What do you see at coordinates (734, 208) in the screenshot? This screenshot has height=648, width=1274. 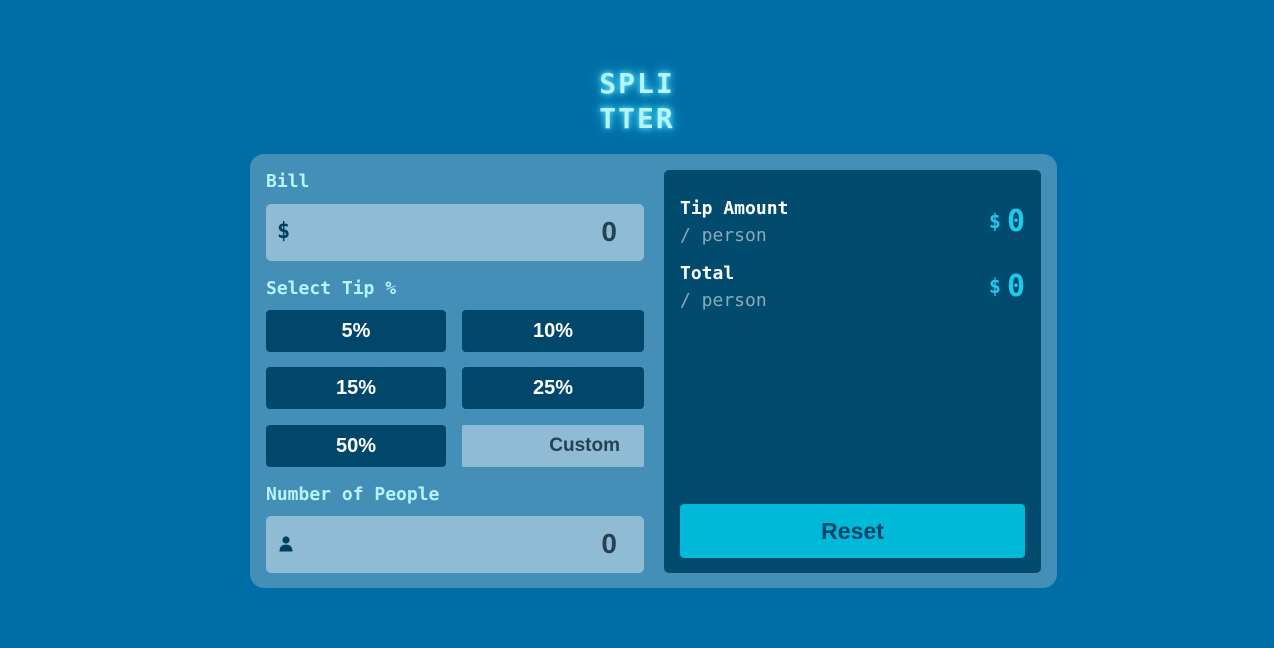 I see `tip-amount-title: Tip Amount` at bounding box center [734, 208].